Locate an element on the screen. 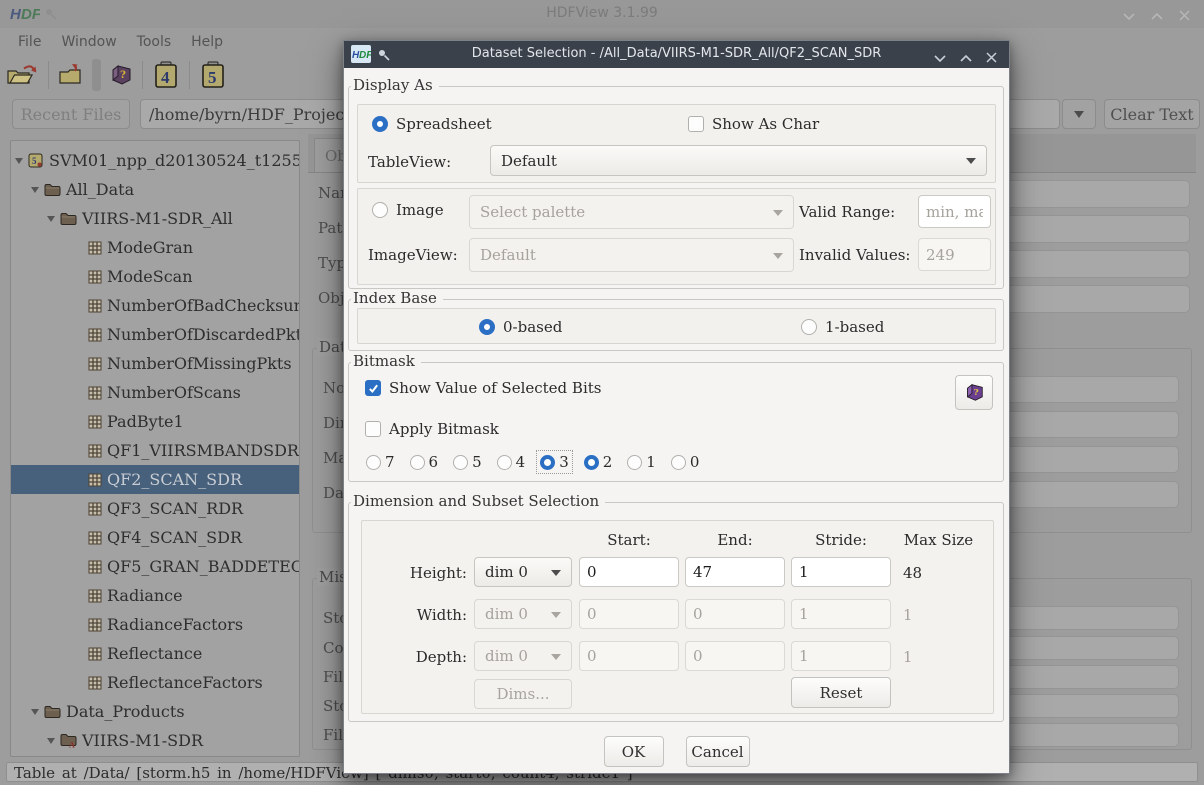  tree-item-all_data: All_Data is located at coordinates (155, 189).